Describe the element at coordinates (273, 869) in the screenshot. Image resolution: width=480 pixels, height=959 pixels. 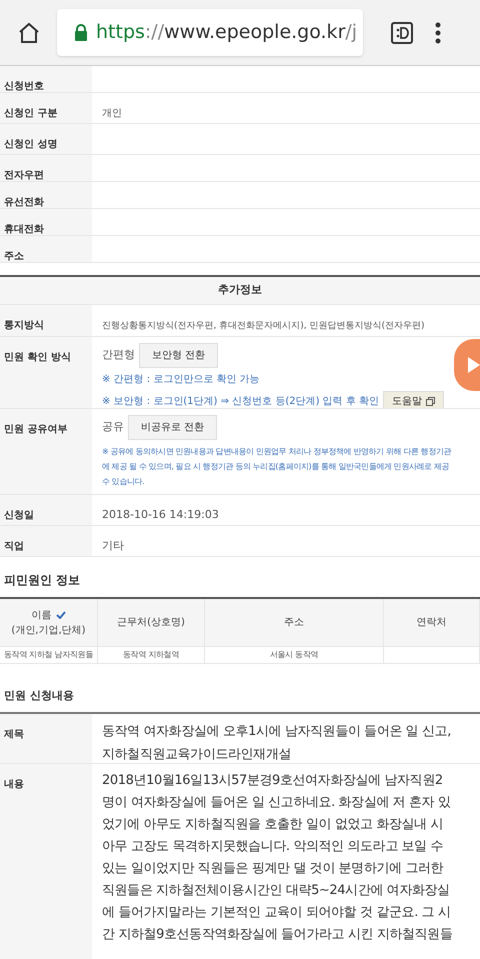
I see `content-text: 있는 일이었지만 직원들은 핑계만 댈 것이 분명하기에 그러한` at that location.